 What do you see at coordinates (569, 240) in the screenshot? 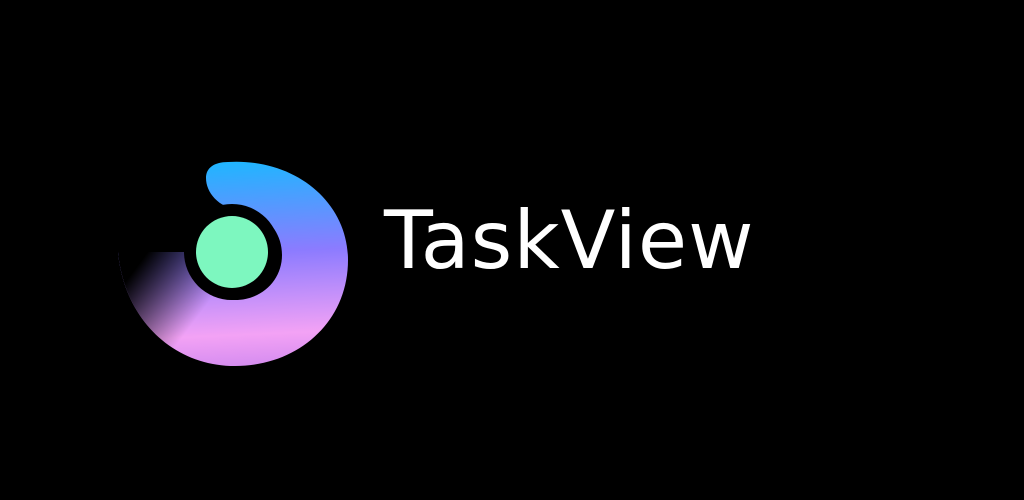
I see `app-name: TaskView` at bounding box center [569, 240].